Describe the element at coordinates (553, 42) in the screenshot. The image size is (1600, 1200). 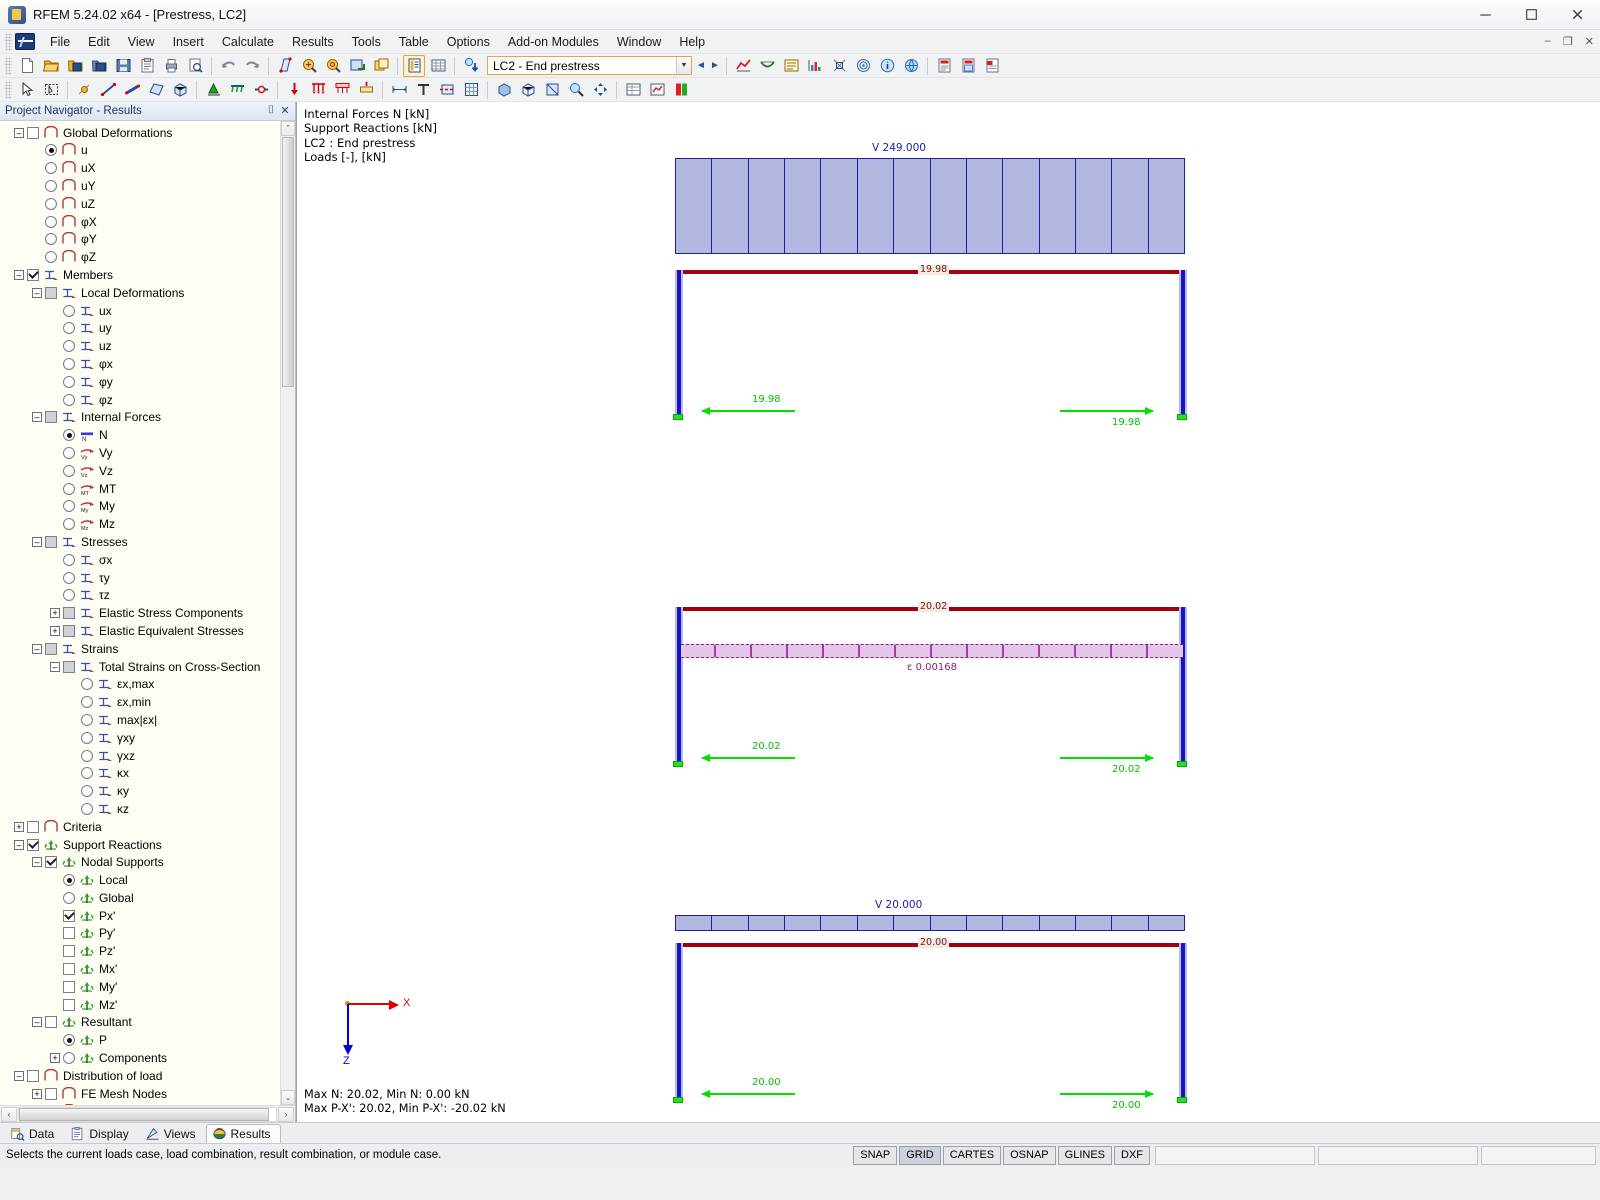
I see `menu-addon-modules: Add-on Modules` at that location.